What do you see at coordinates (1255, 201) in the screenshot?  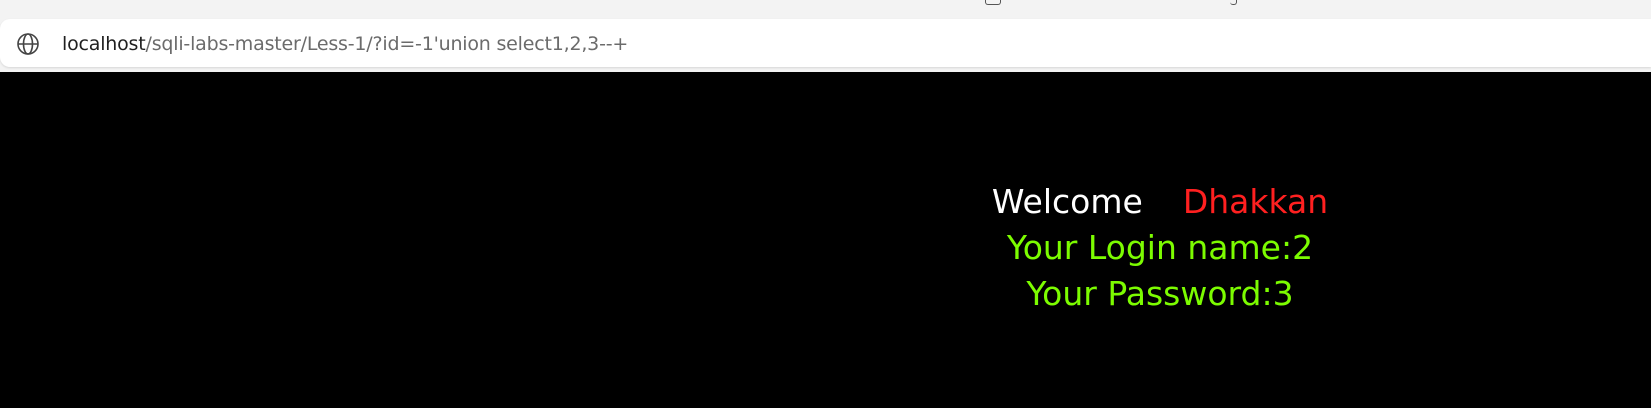 I see `username: Dhakkan` at bounding box center [1255, 201].